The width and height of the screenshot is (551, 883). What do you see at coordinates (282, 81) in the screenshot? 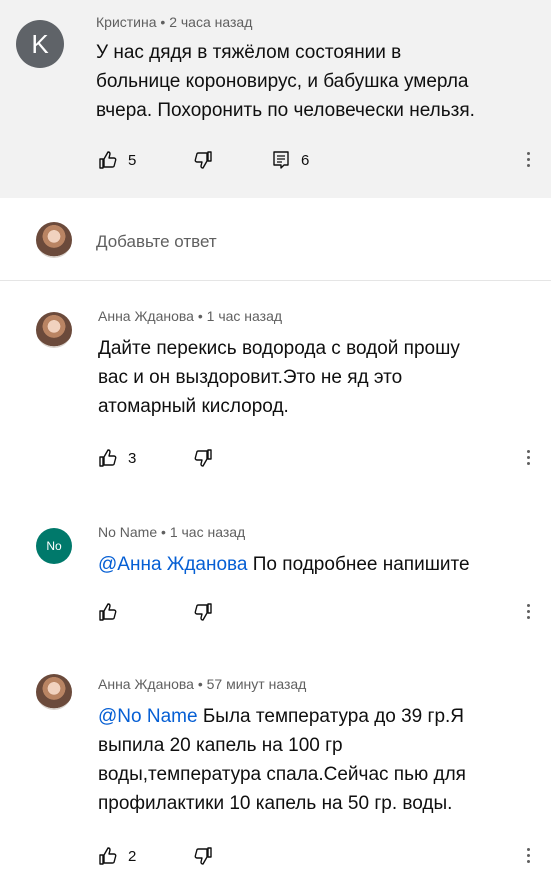
I see `comment-text-line: больнице короновирус, и бабушка умерла` at bounding box center [282, 81].